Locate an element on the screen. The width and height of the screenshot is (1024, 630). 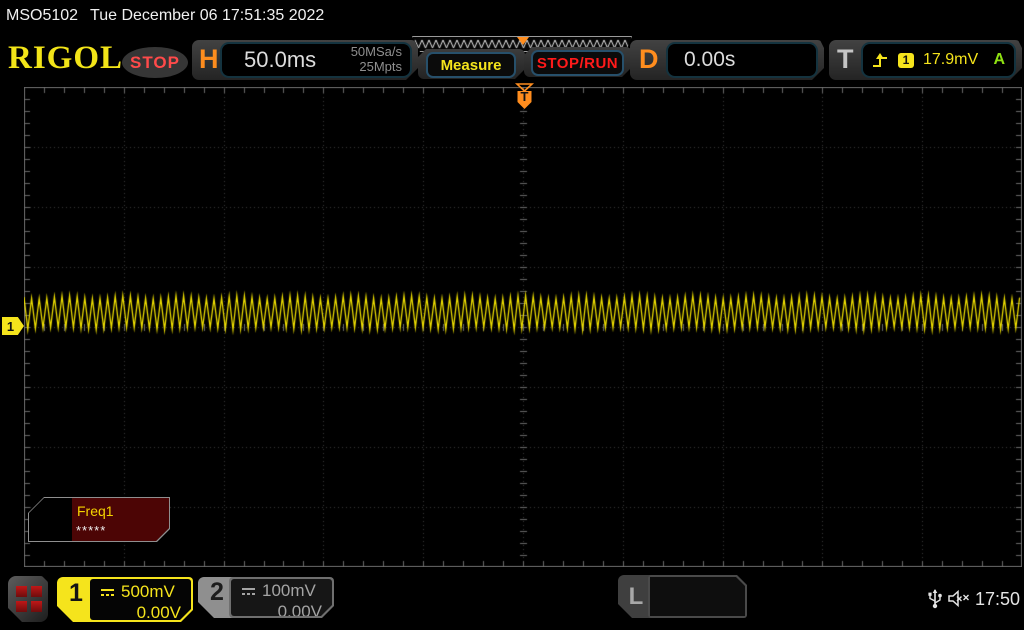
measure-button: Measure is located at coordinates (471, 65).